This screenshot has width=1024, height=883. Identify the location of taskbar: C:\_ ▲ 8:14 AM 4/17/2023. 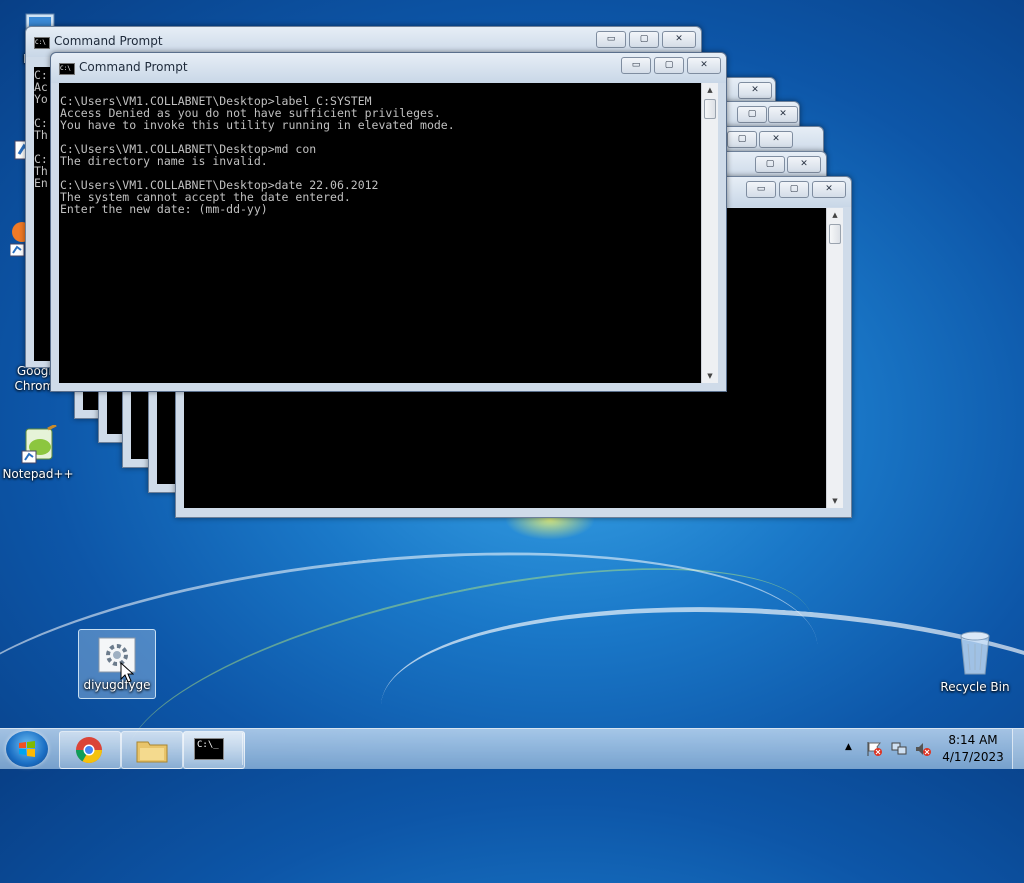
(512, 748).